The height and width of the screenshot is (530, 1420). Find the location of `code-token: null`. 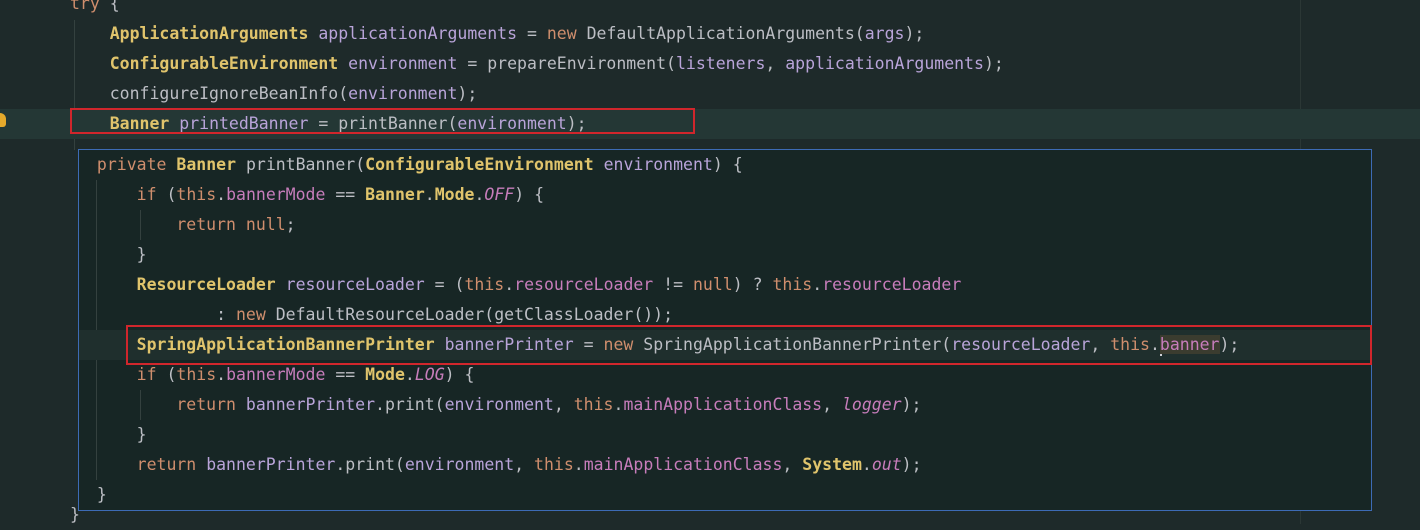

code-token: null is located at coordinates (713, 284).